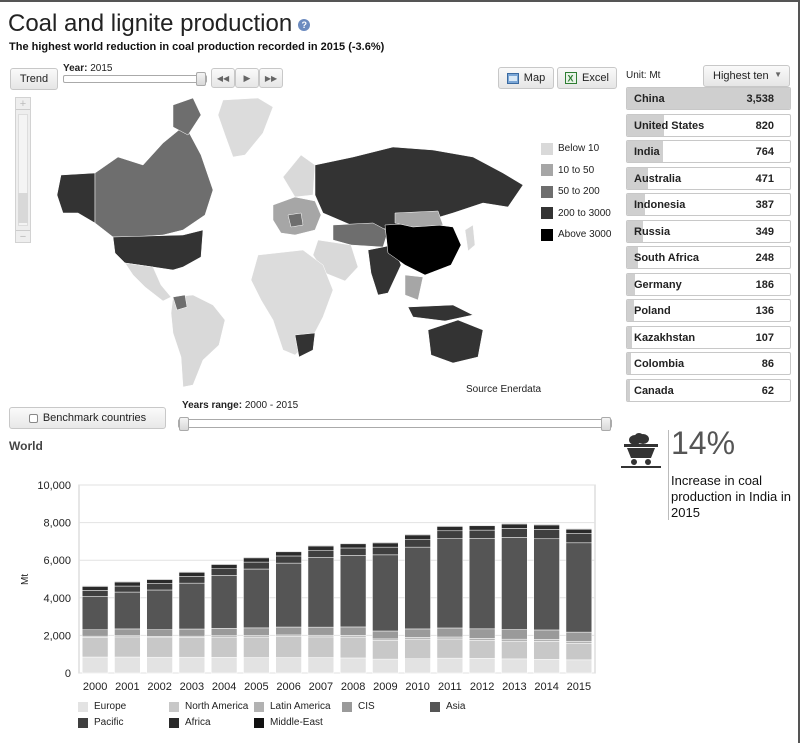  What do you see at coordinates (184, 424) in the screenshot?
I see `range-start-handle` at bounding box center [184, 424].